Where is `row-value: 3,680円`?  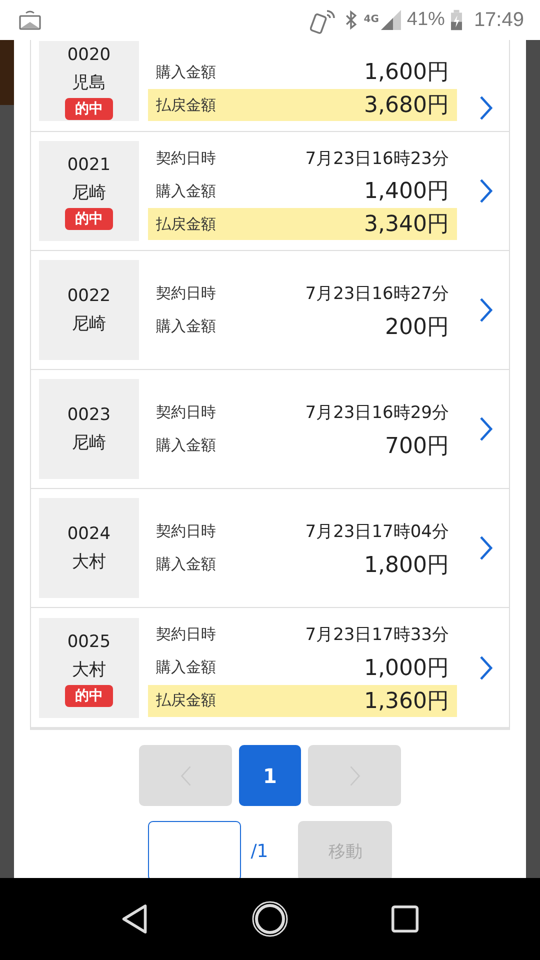
row-value: 3,680円 is located at coordinates (406, 106).